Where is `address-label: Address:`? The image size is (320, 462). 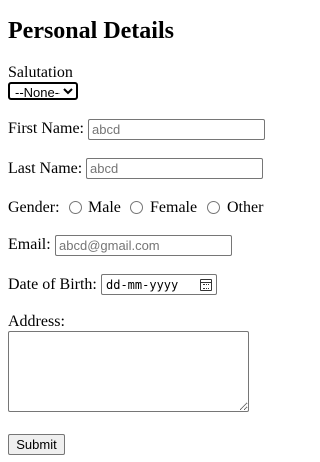
address-label: Address: is located at coordinates (36, 321).